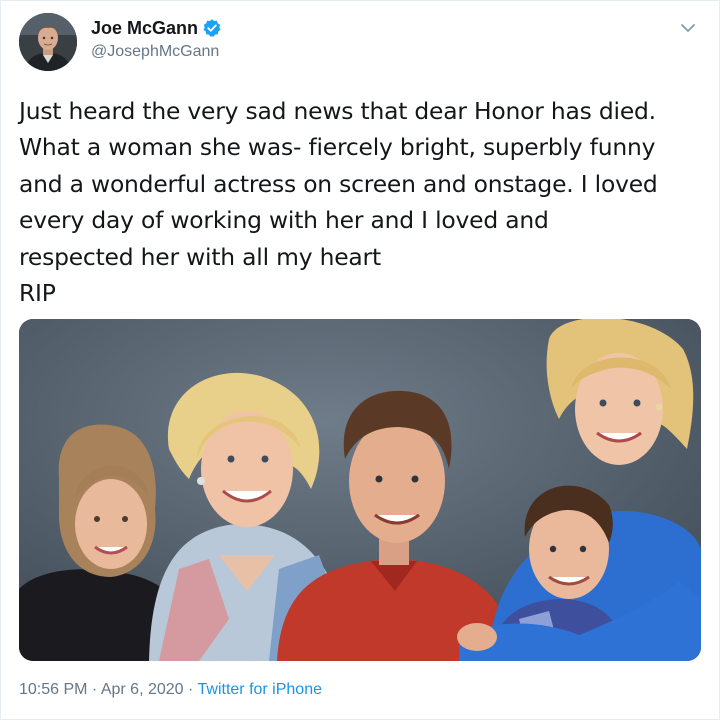  What do you see at coordinates (144, 28) in the screenshot?
I see `display-name: Joe McGann` at bounding box center [144, 28].